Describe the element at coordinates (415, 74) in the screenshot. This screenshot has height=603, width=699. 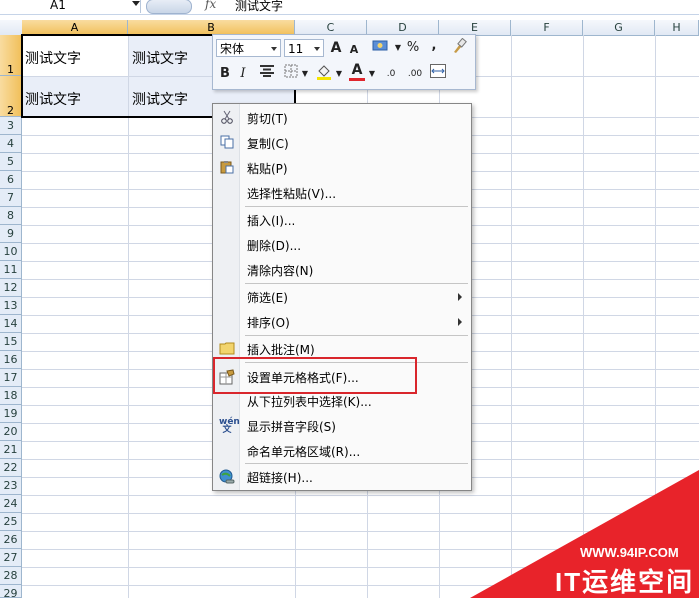
I see `decrease-decimal-button: .00` at that location.